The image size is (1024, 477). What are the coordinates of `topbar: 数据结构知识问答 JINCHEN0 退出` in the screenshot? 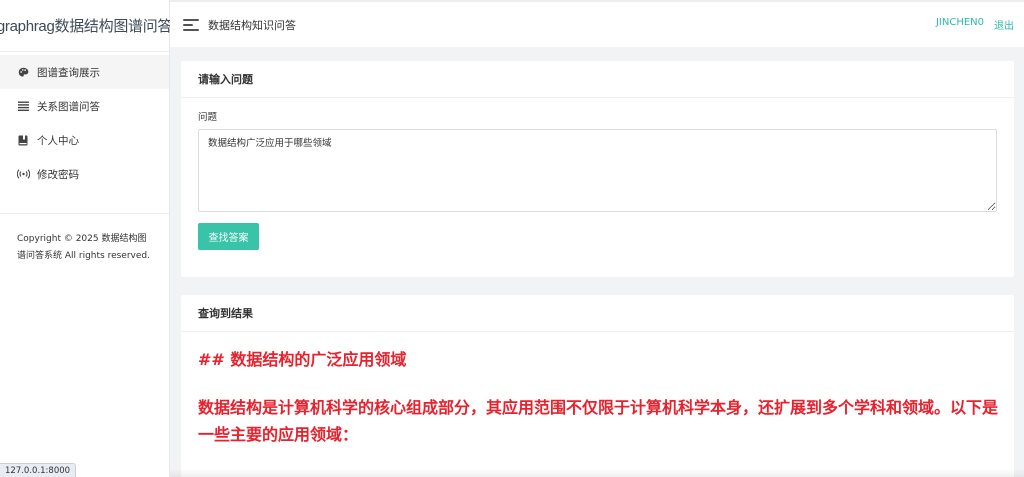 It's located at (597, 23).